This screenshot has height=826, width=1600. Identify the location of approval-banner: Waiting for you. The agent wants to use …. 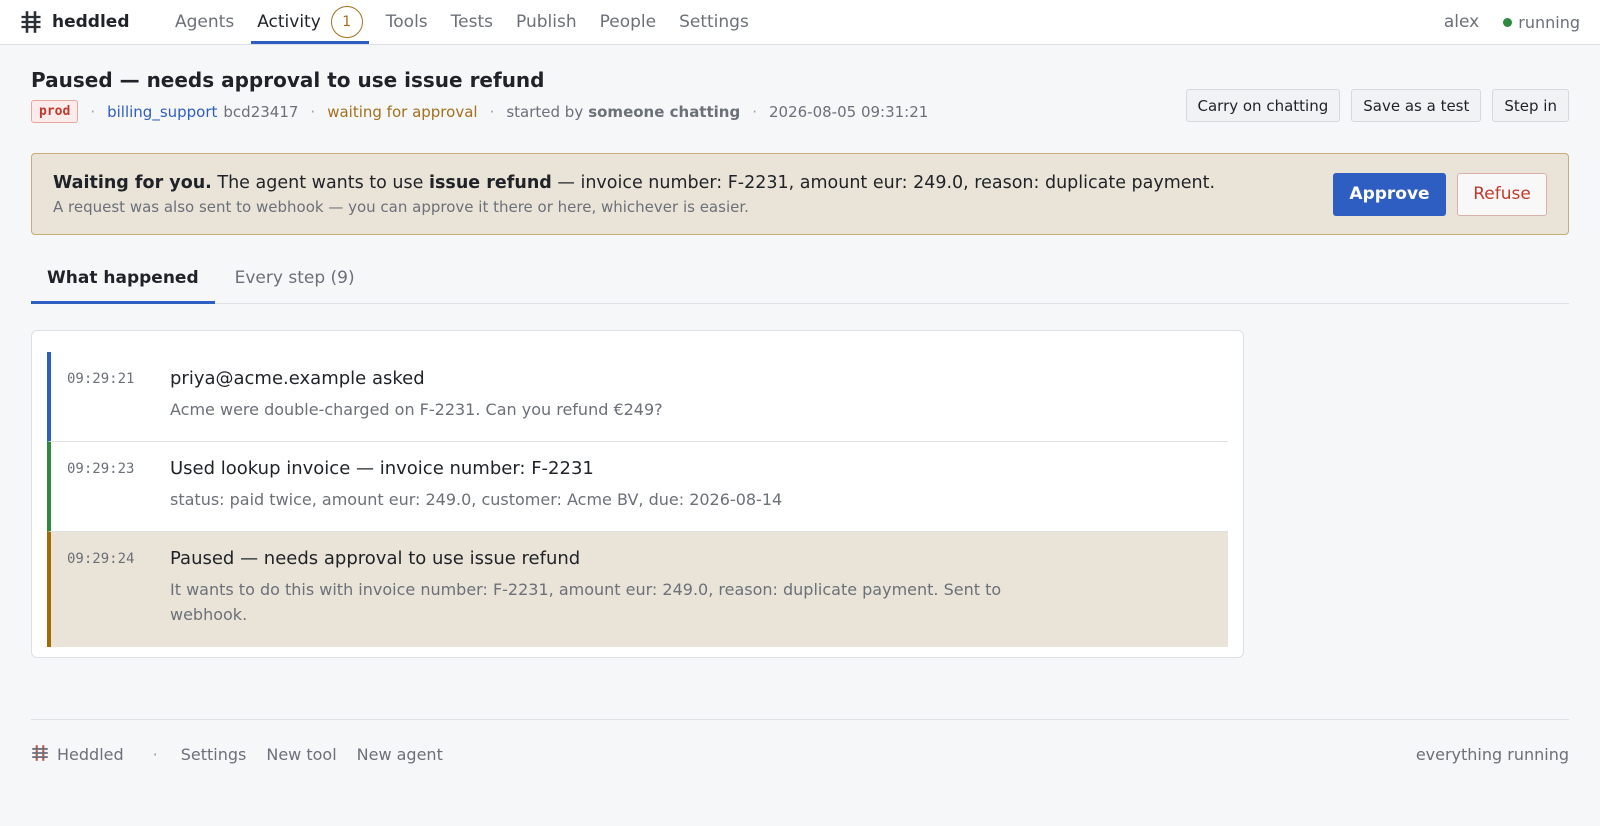
(800, 194).